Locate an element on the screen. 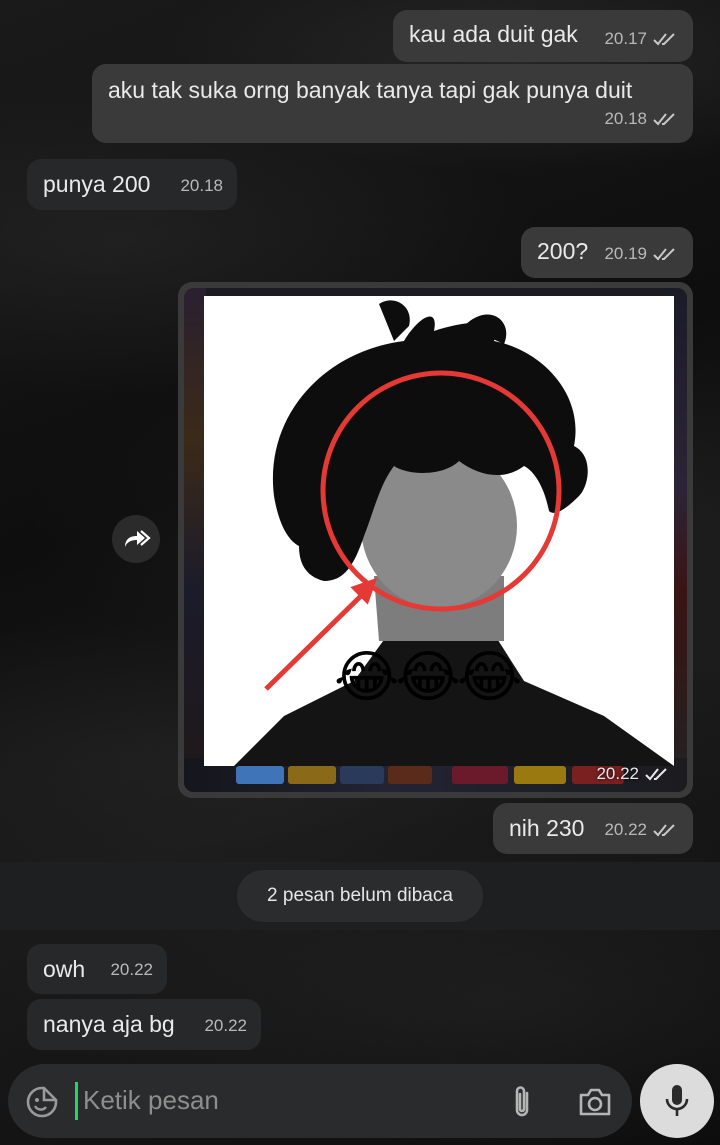  message-text: 200? is located at coordinates (563, 251).